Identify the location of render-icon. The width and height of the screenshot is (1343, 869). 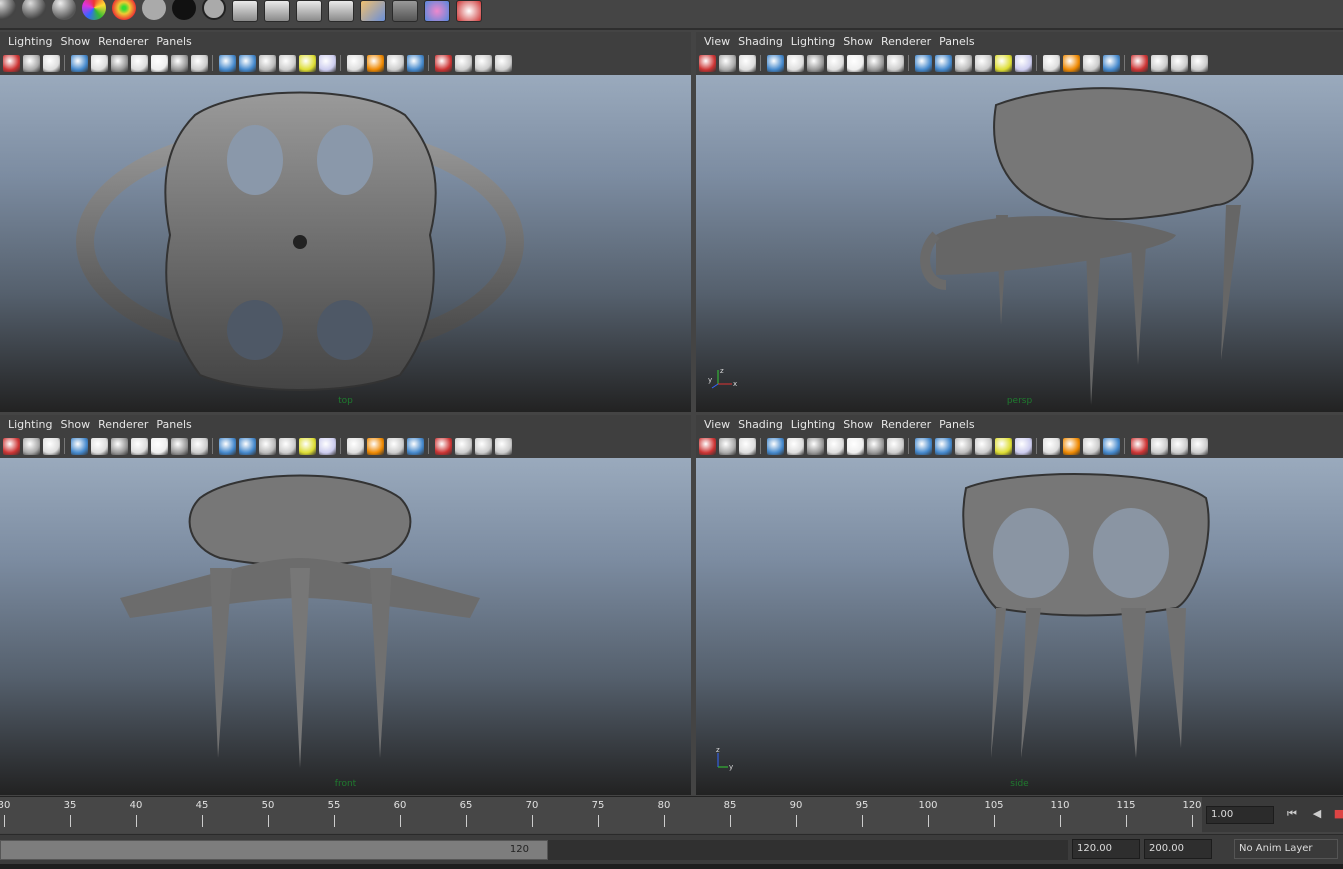
(373, 11).